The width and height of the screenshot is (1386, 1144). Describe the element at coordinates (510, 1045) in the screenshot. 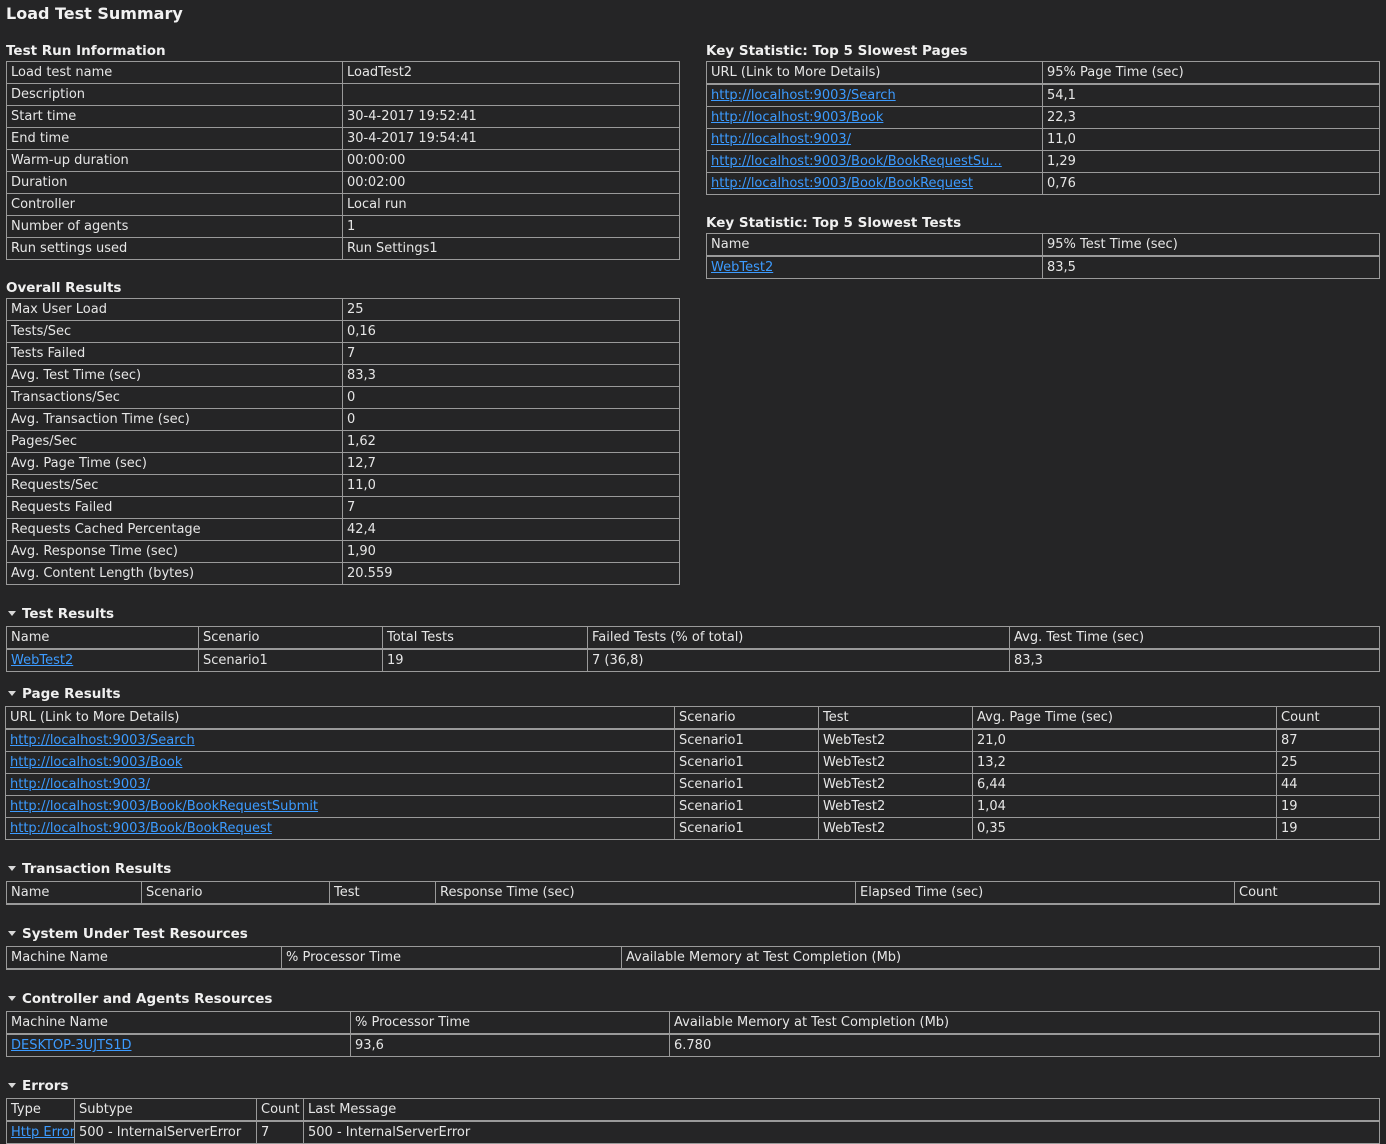

I see `table-cell: 93,6` at that location.